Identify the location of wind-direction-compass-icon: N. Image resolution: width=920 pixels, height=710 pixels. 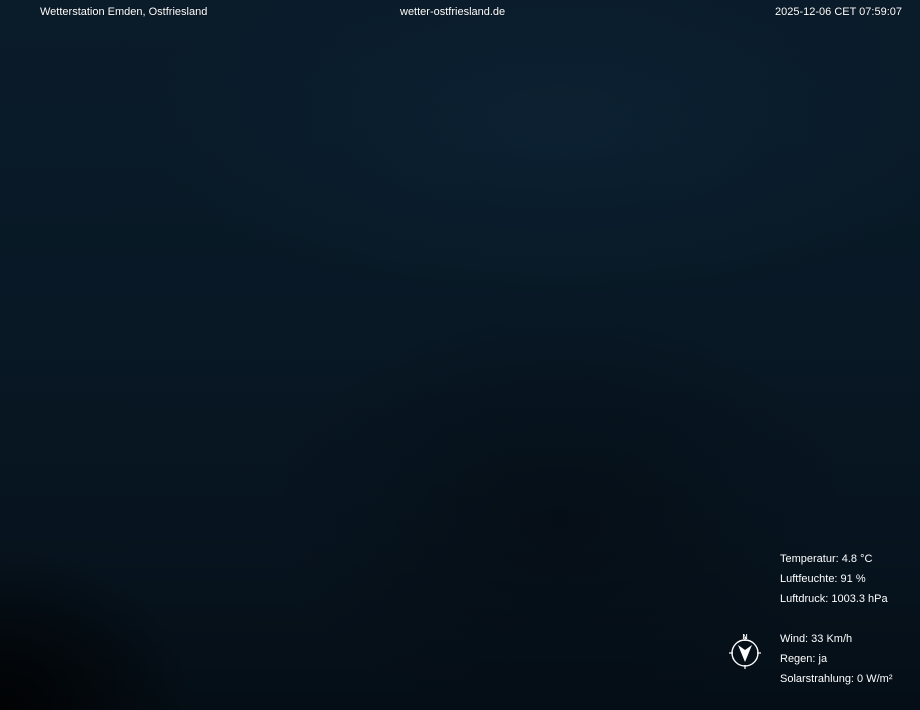
(745, 651).